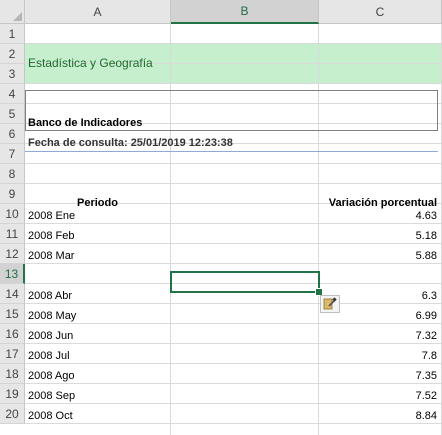 The image size is (442, 435). I want to click on row-header-14: 14, so click(12, 294).